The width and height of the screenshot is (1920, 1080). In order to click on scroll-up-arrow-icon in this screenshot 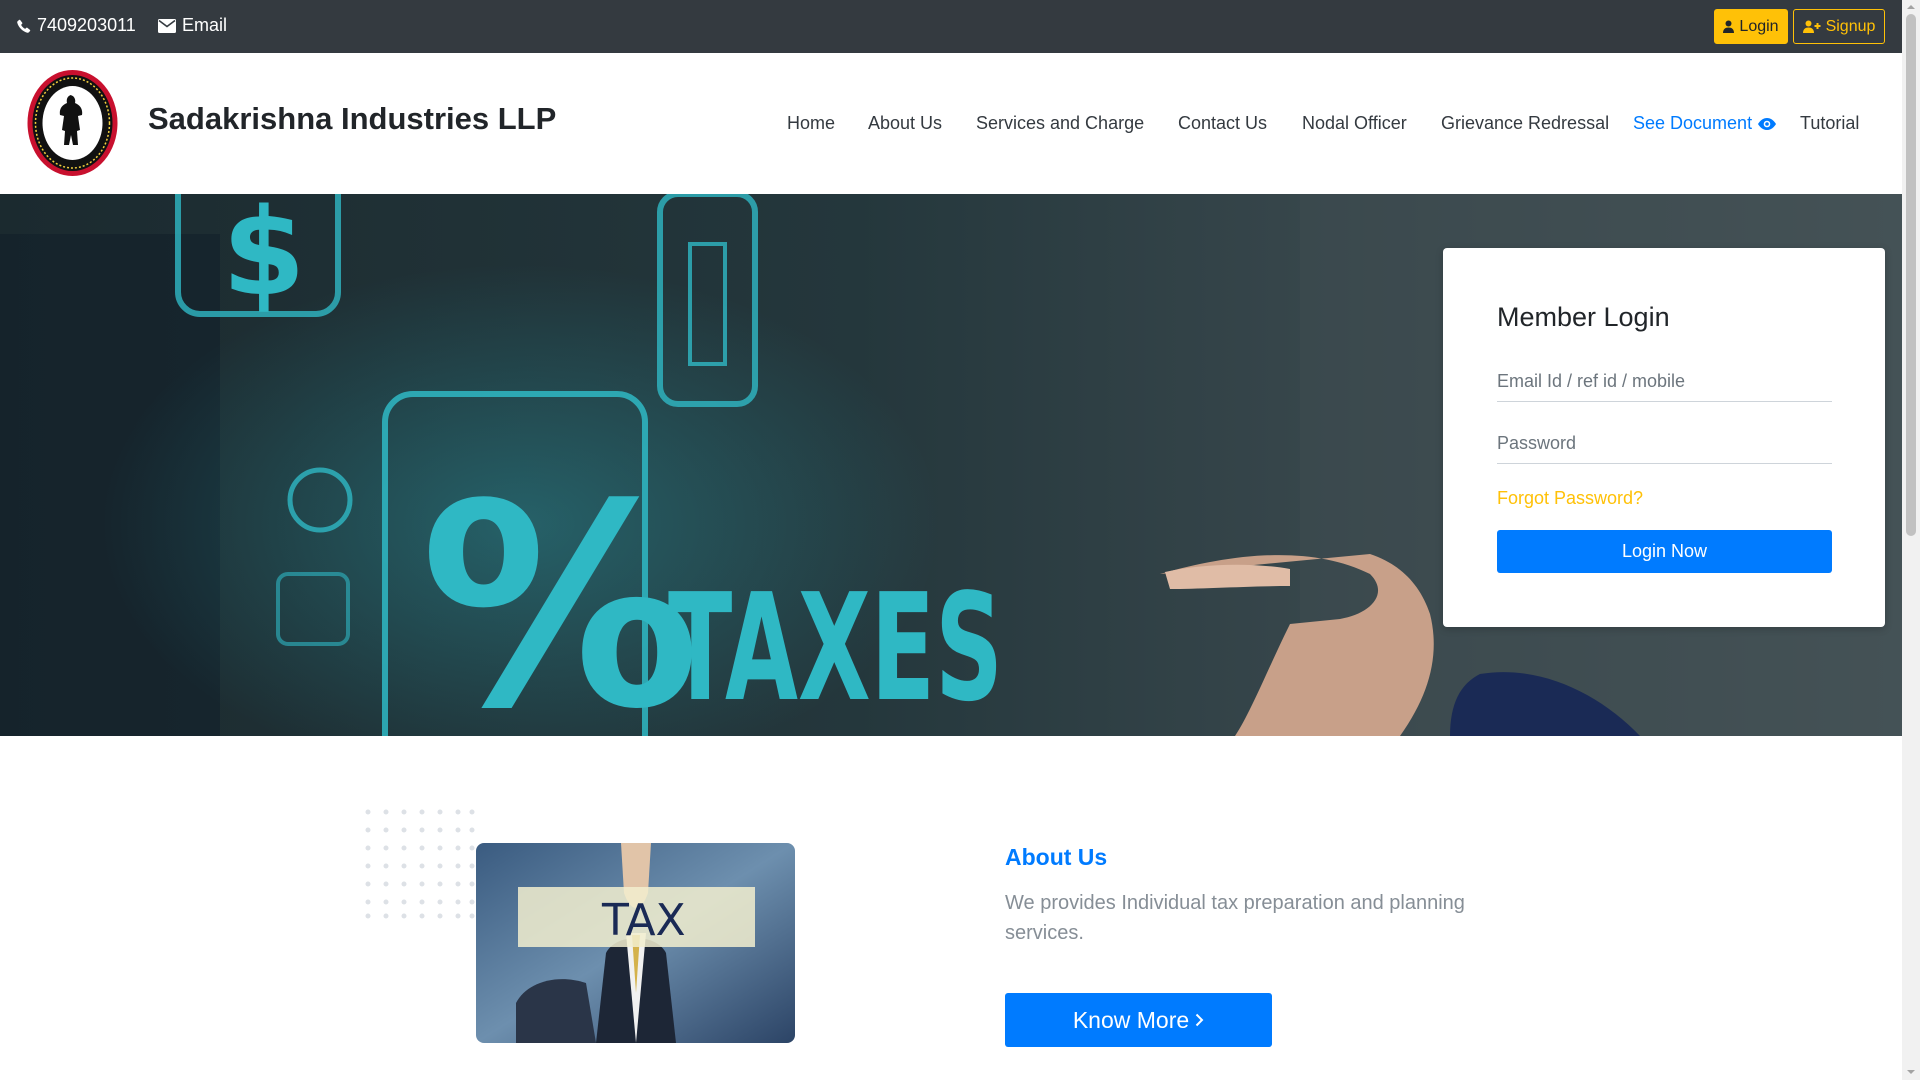, I will do `click(1911, 7)`.